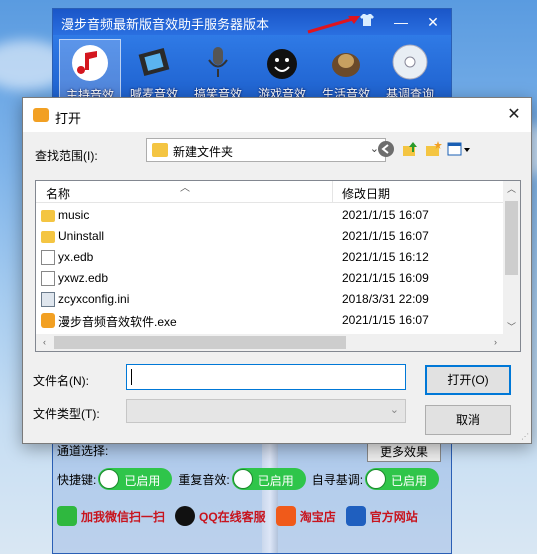 This screenshot has height=554, width=537. I want to click on chevron-down-icon: ⌄, so click(394, 410).